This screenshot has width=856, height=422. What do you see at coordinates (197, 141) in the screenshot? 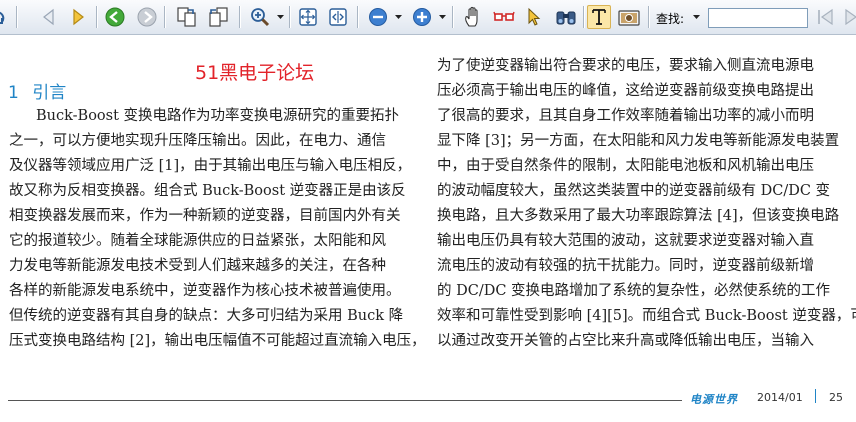
I see `paragraph-line: 之一，可以方便地实现升压降压输出。因此，在电力、通信` at bounding box center [197, 141].